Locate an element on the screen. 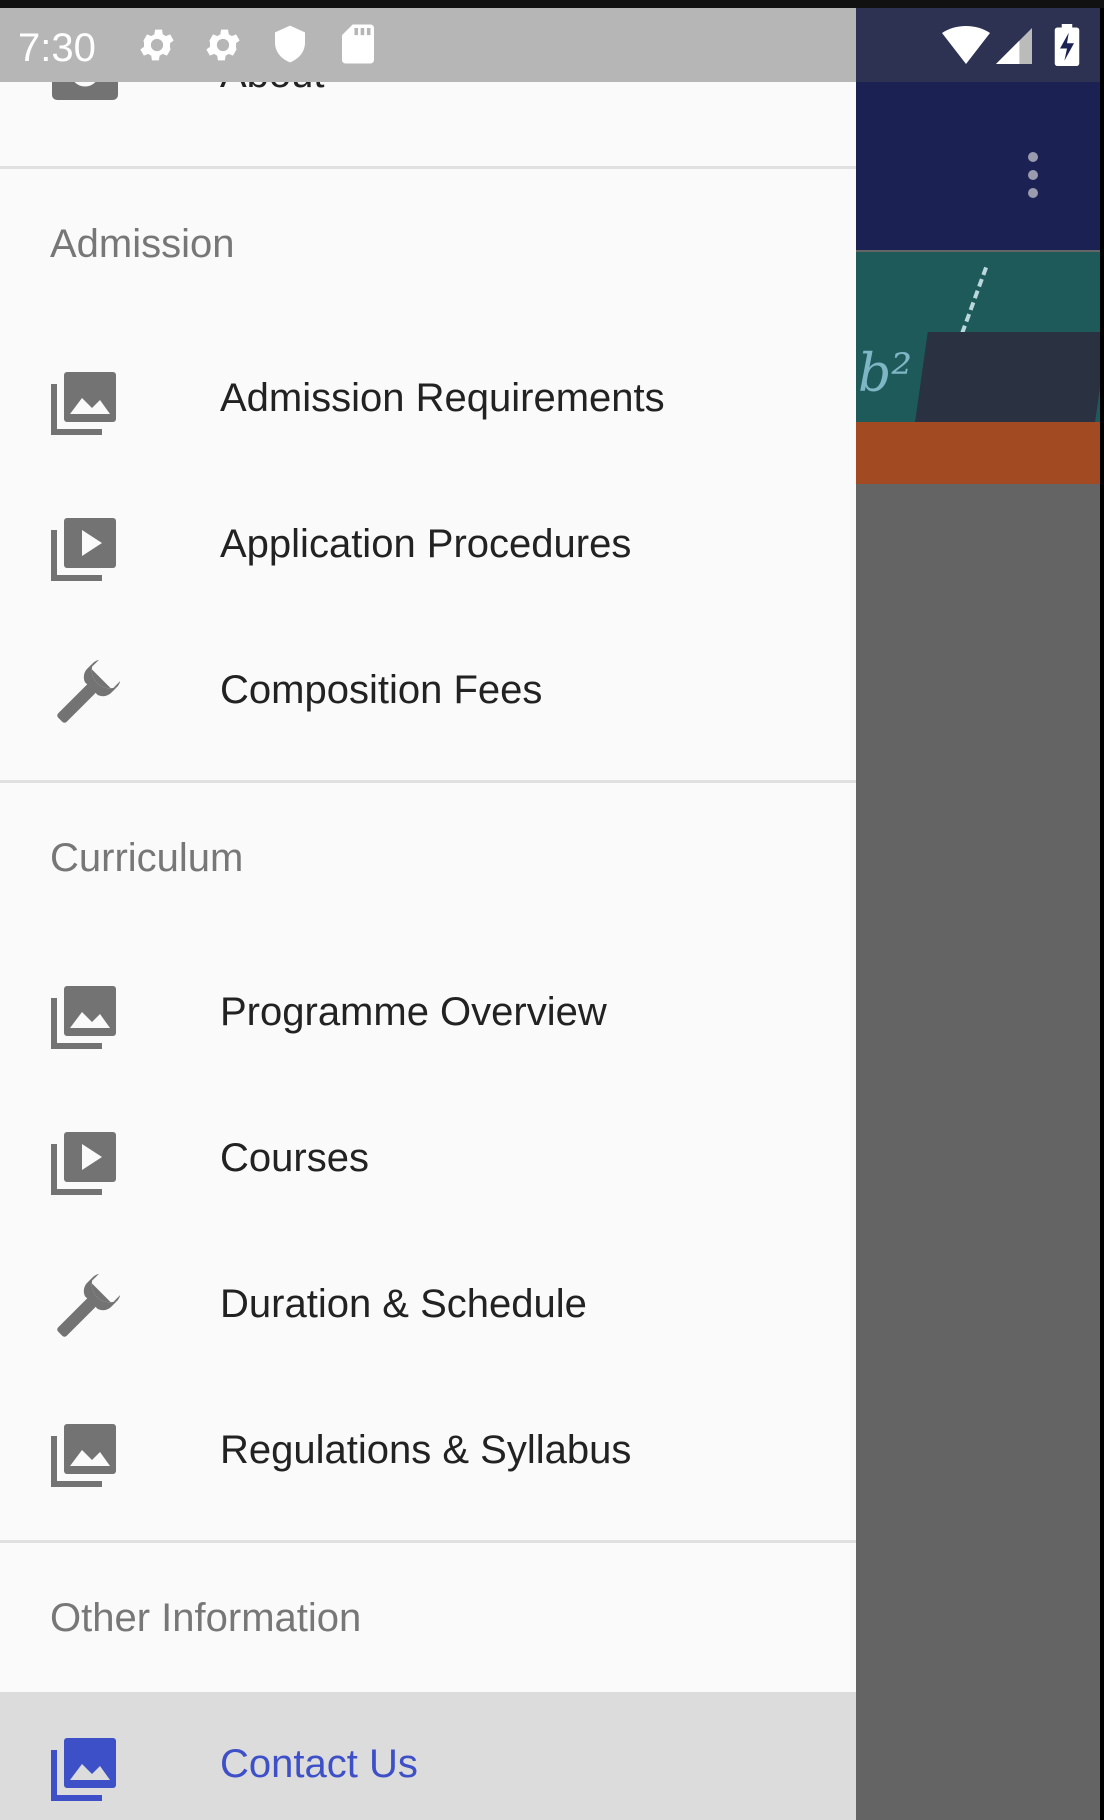 The width and height of the screenshot is (1104, 1820). drawer-item-programme-overview: Programme Overview is located at coordinates (428, 1014).